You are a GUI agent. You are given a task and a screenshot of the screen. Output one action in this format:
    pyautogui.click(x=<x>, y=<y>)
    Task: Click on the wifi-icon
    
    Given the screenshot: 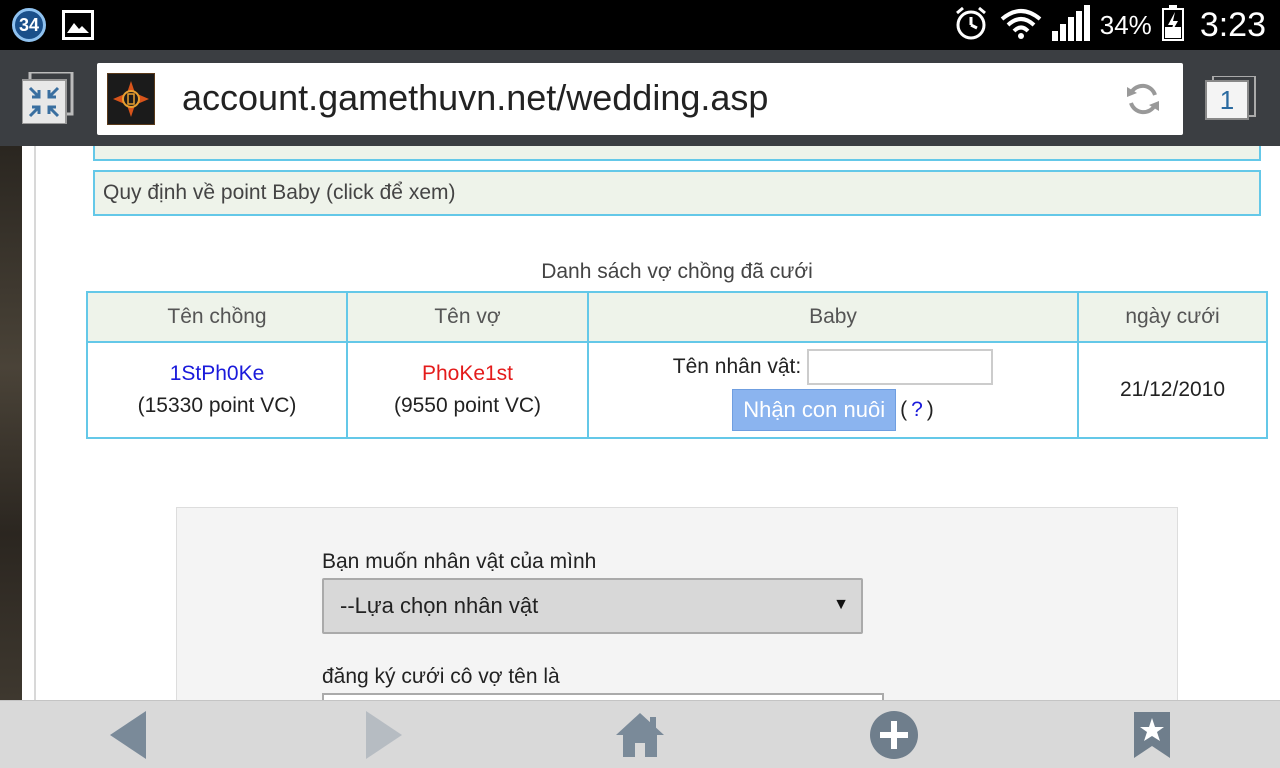 What is the action you would take?
    pyautogui.click(x=1021, y=25)
    